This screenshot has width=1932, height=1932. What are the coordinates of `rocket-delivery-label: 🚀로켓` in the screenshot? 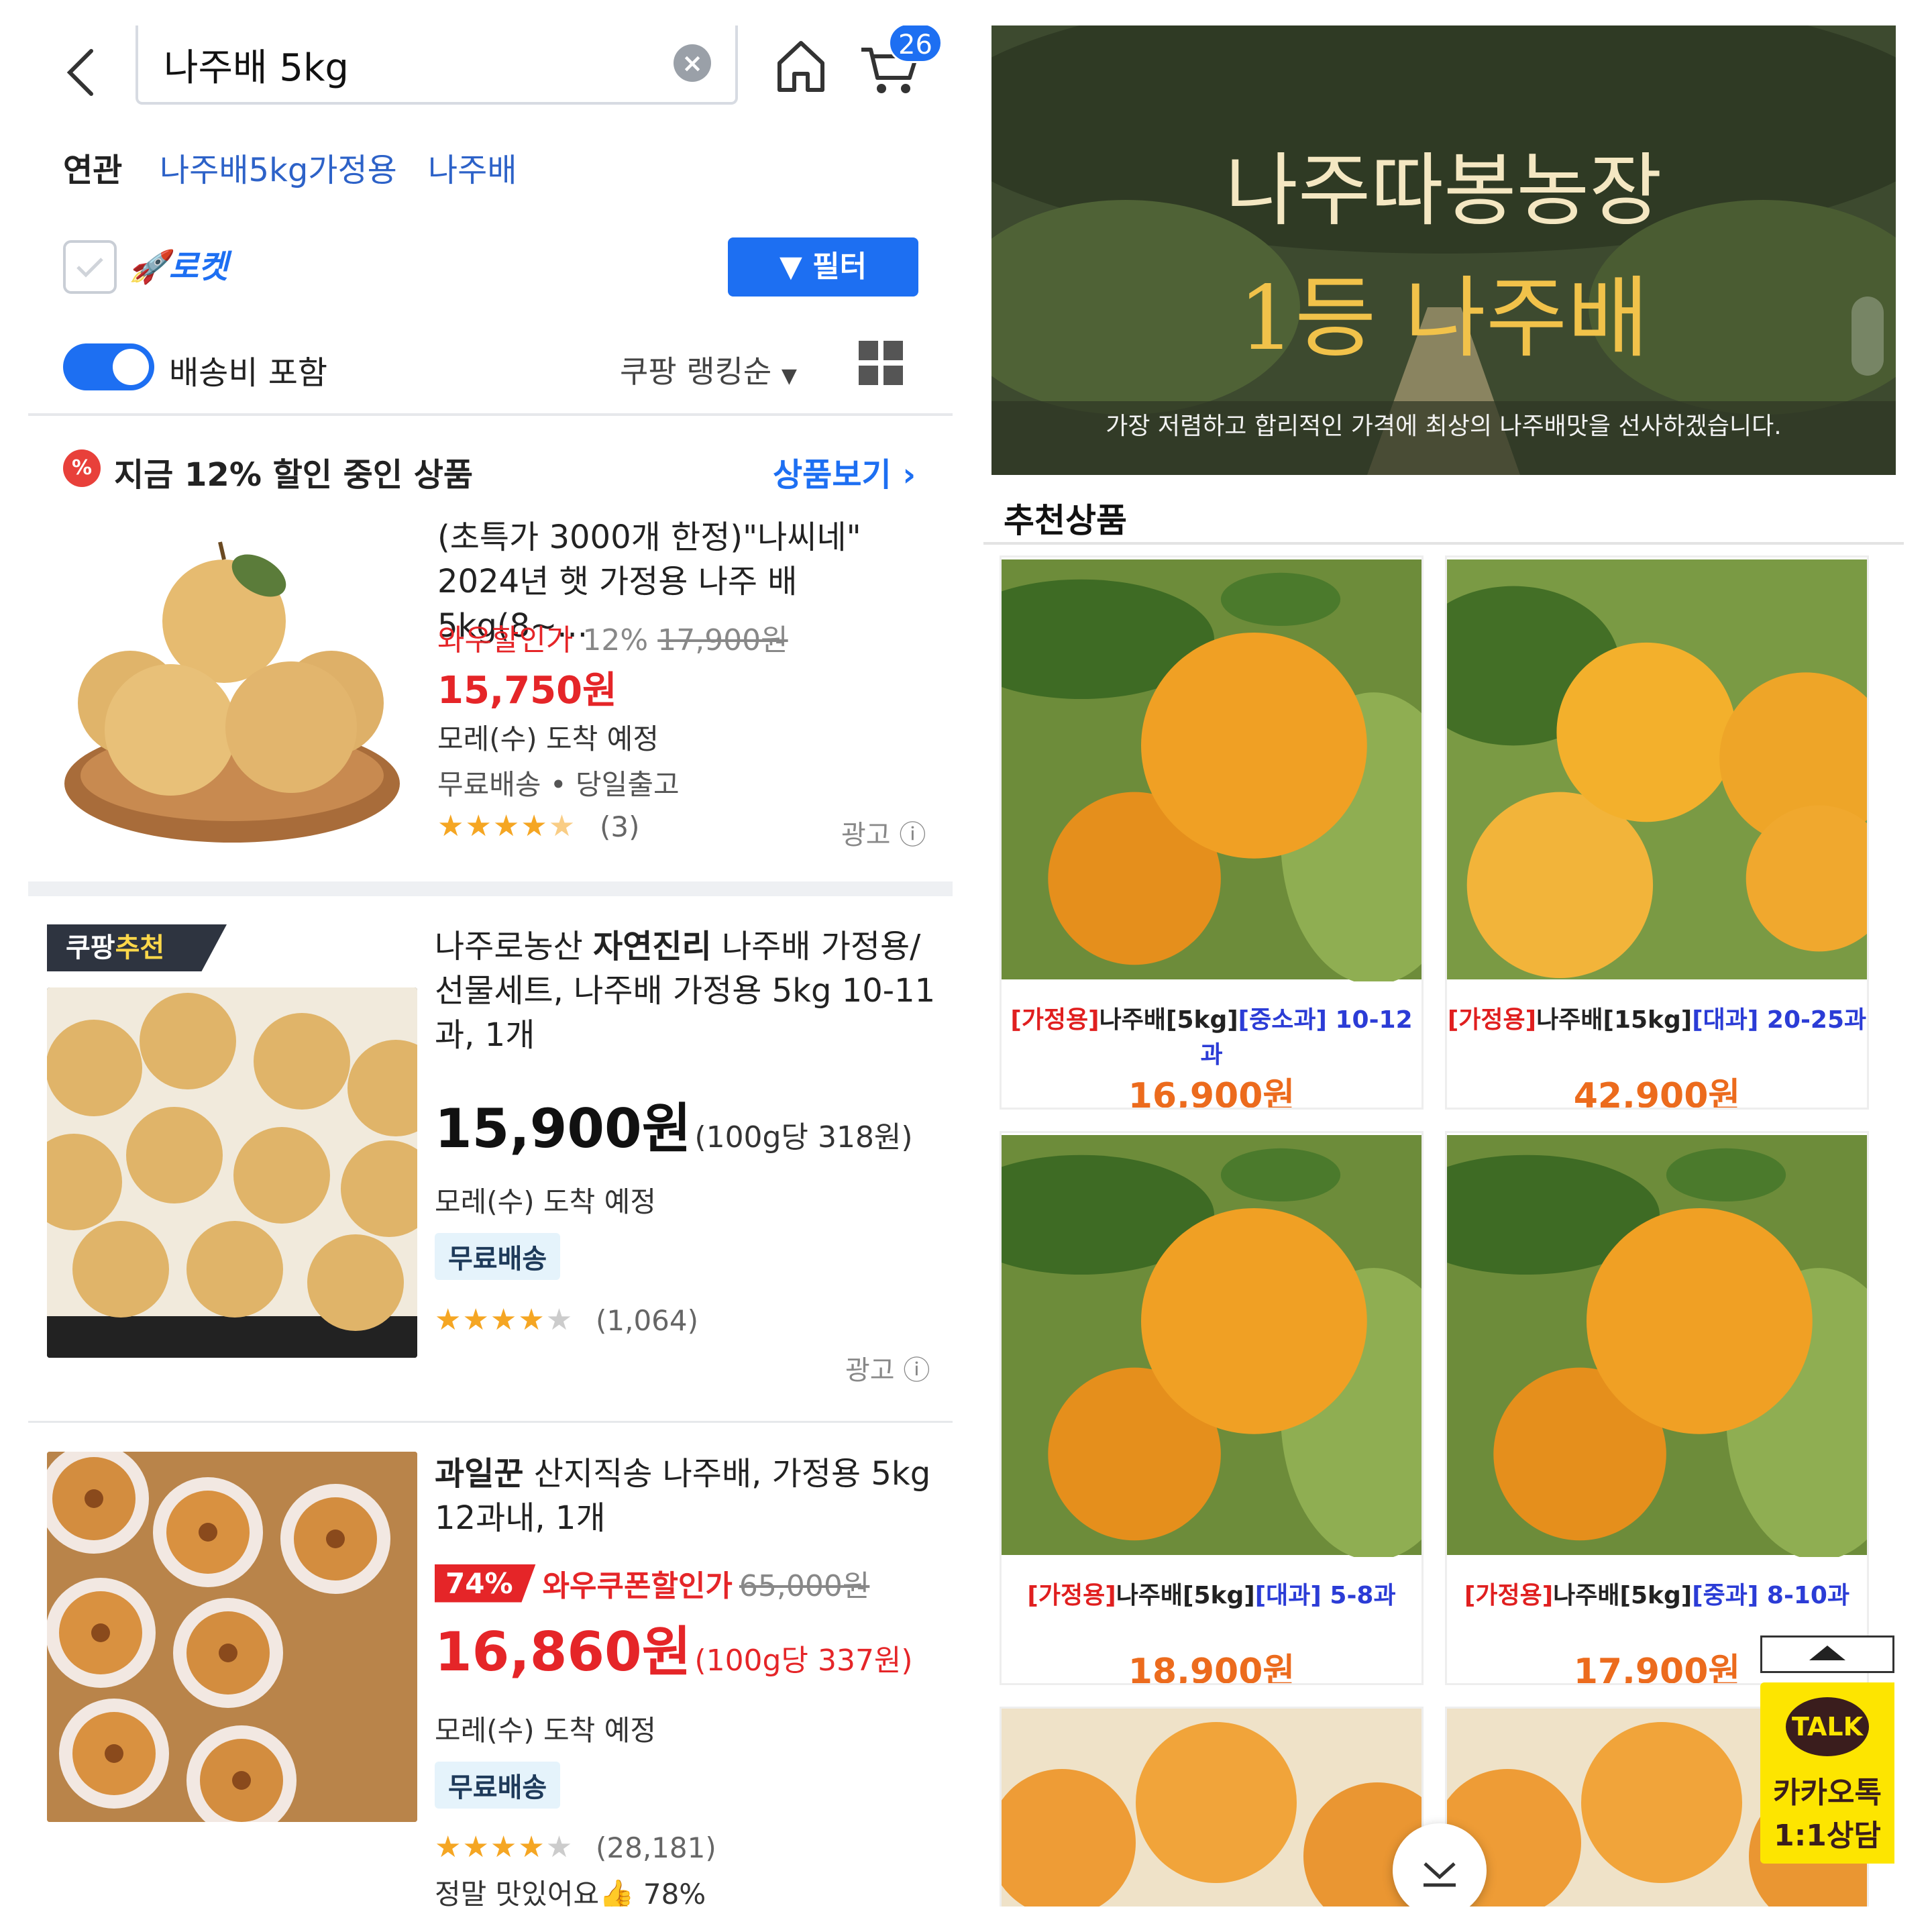 It's located at (178, 263).